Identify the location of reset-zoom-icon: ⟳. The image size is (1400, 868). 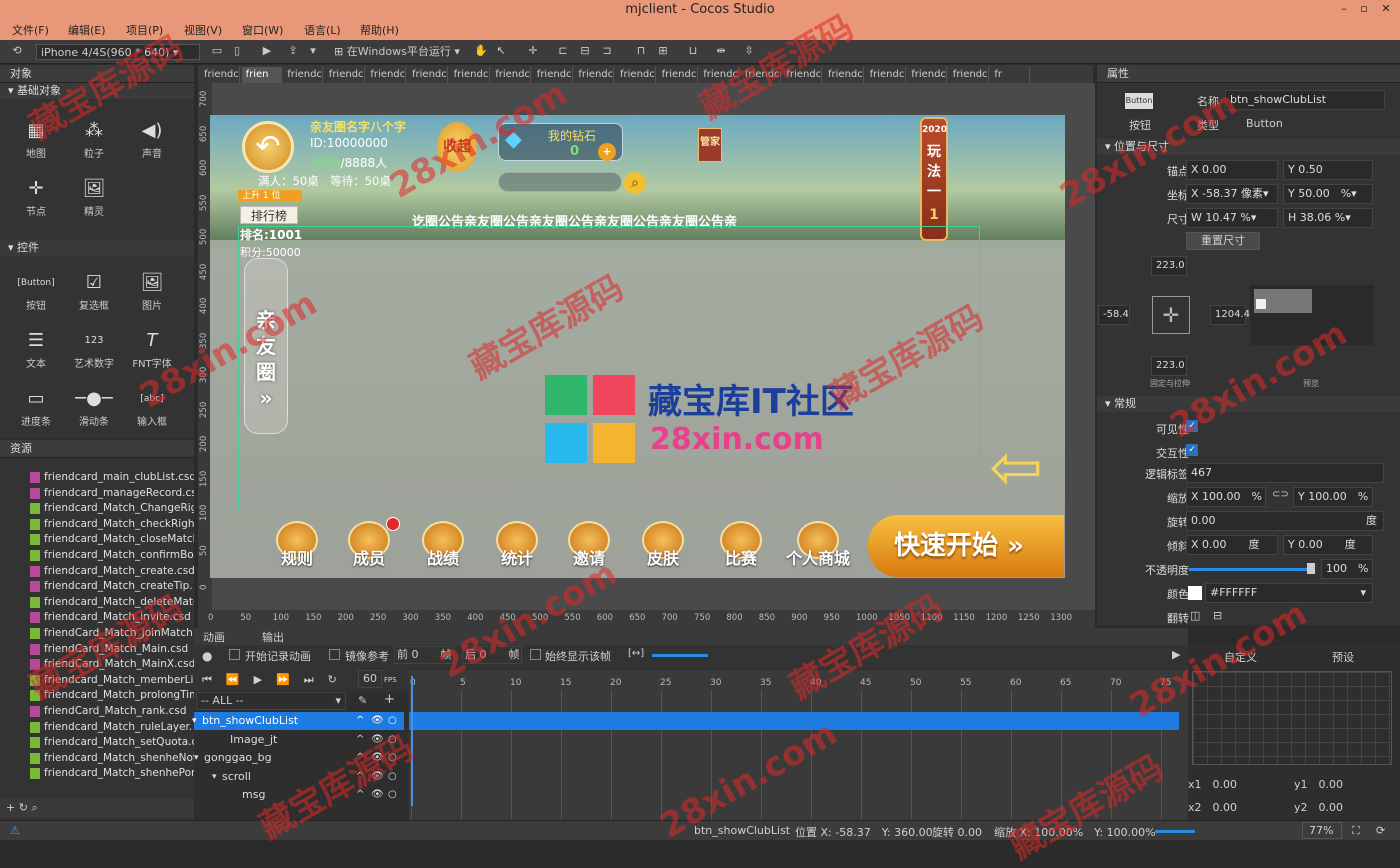
(1380, 830).